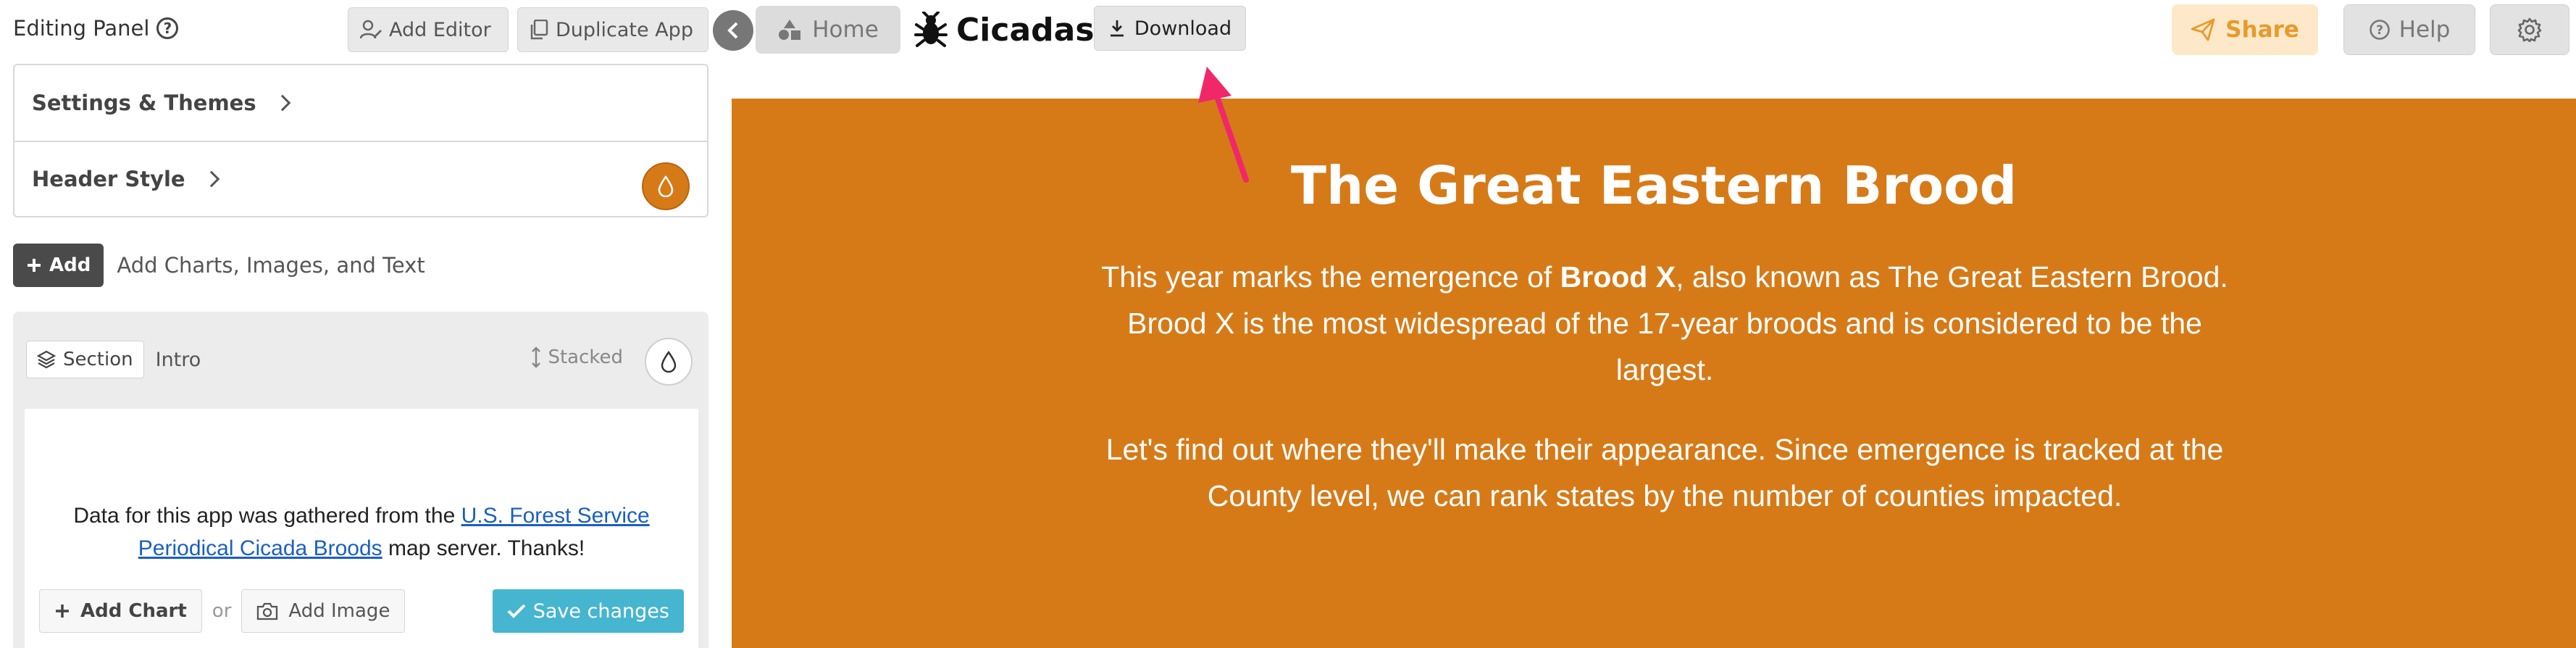 Image resolution: width=2576 pixels, height=648 pixels. I want to click on add-image-button: Add Image, so click(323, 611).